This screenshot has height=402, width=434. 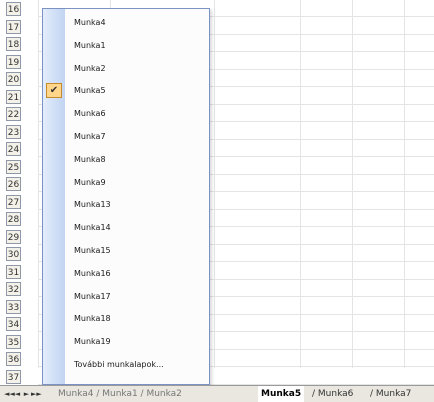 I want to click on menu-item-label: Munka19, so click(x=92, y=342).